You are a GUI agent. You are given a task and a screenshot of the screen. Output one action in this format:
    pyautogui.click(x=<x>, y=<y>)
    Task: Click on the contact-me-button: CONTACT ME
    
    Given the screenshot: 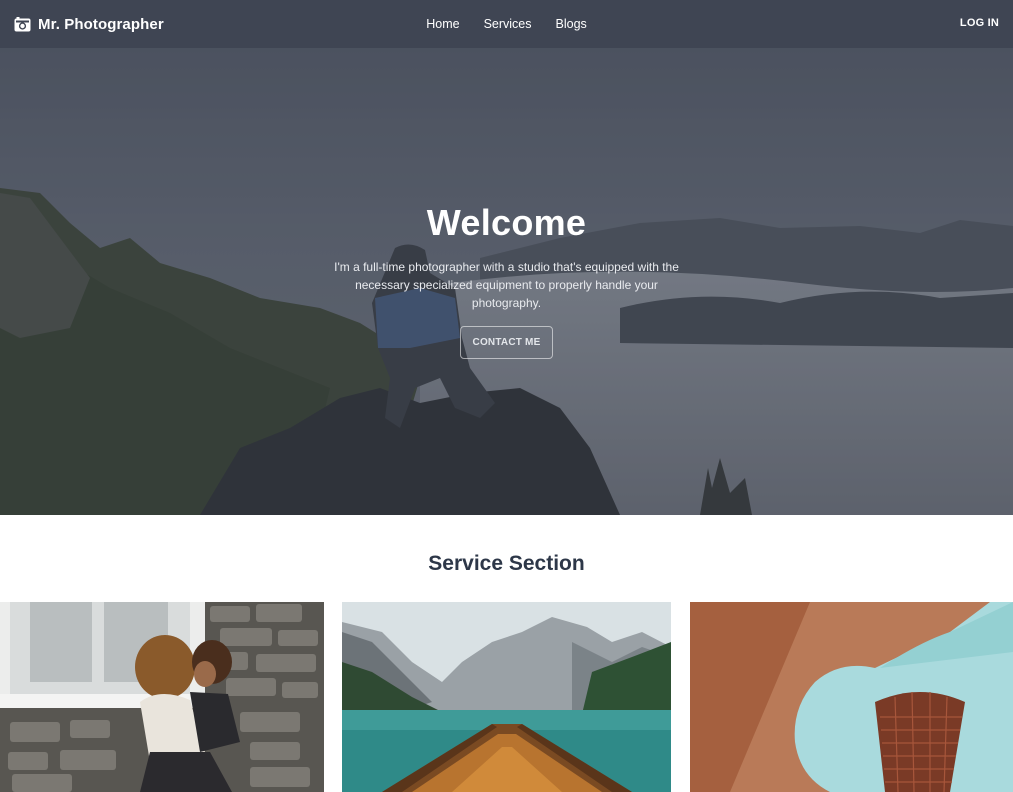 What is the action you would take?
    pyautogui.click(x=506, y=342)
    